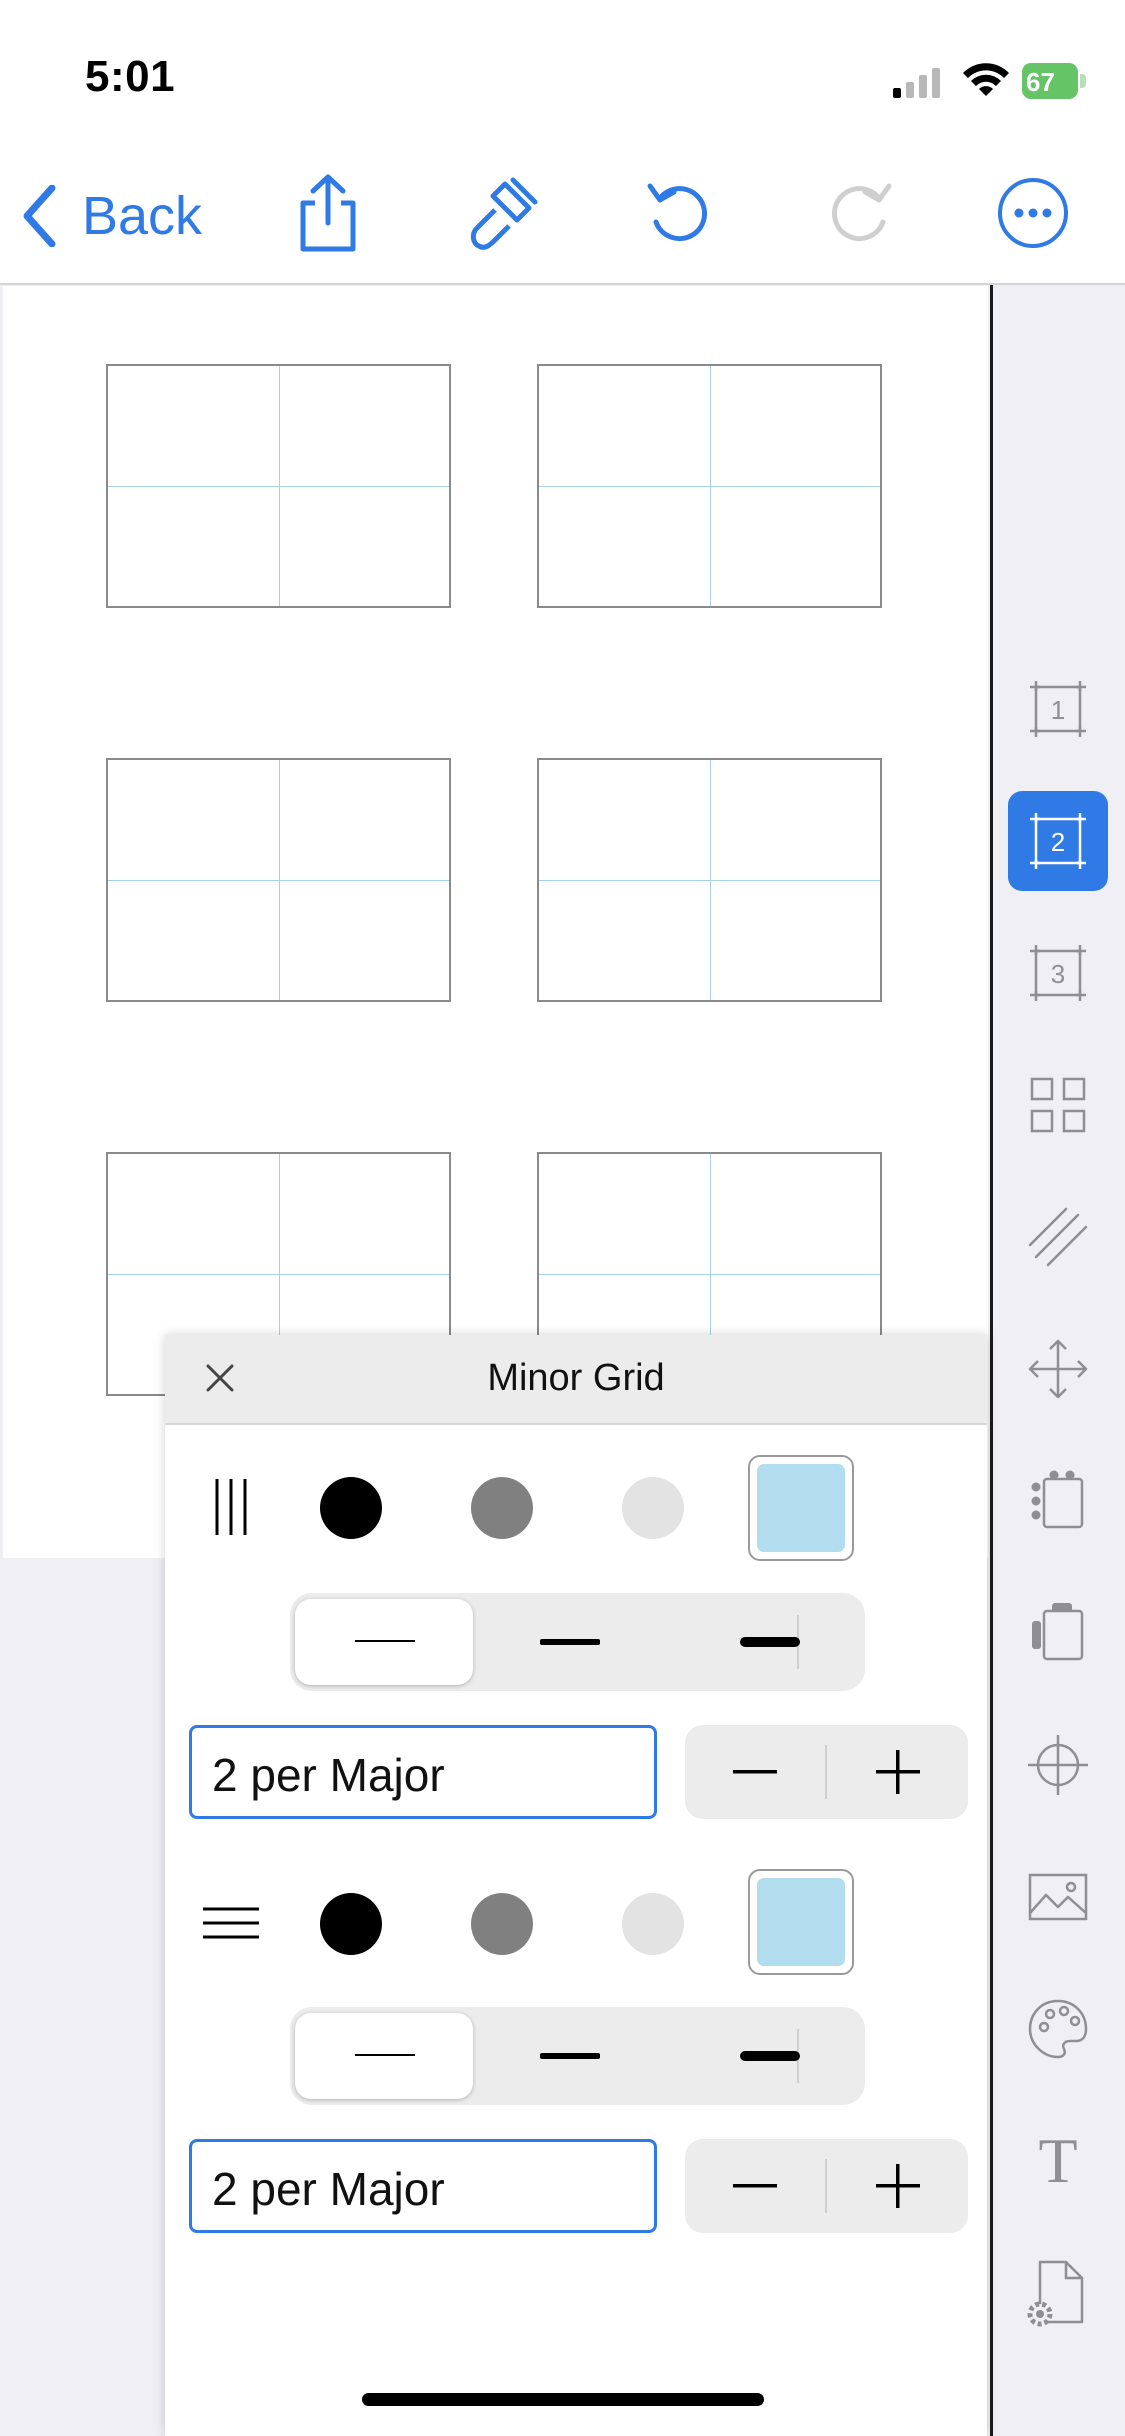 The image size is (1125, 2436). I want to click on sidebar-item-palette, so click(1058, 2029).